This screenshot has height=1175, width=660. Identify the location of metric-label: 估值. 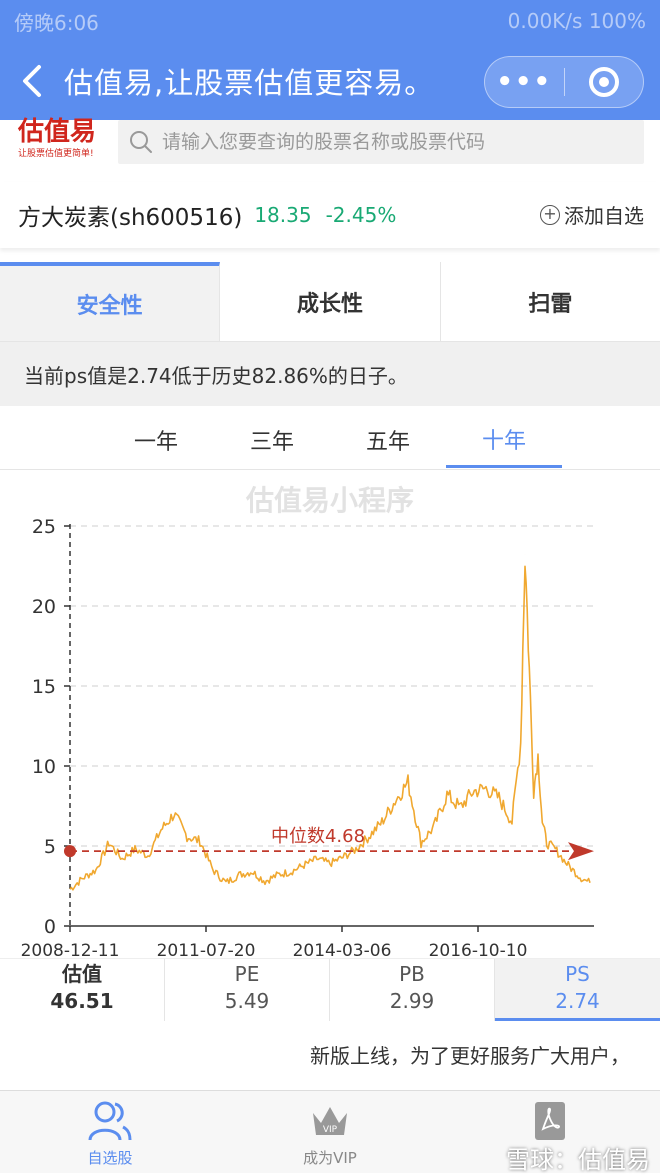
(82, 974).